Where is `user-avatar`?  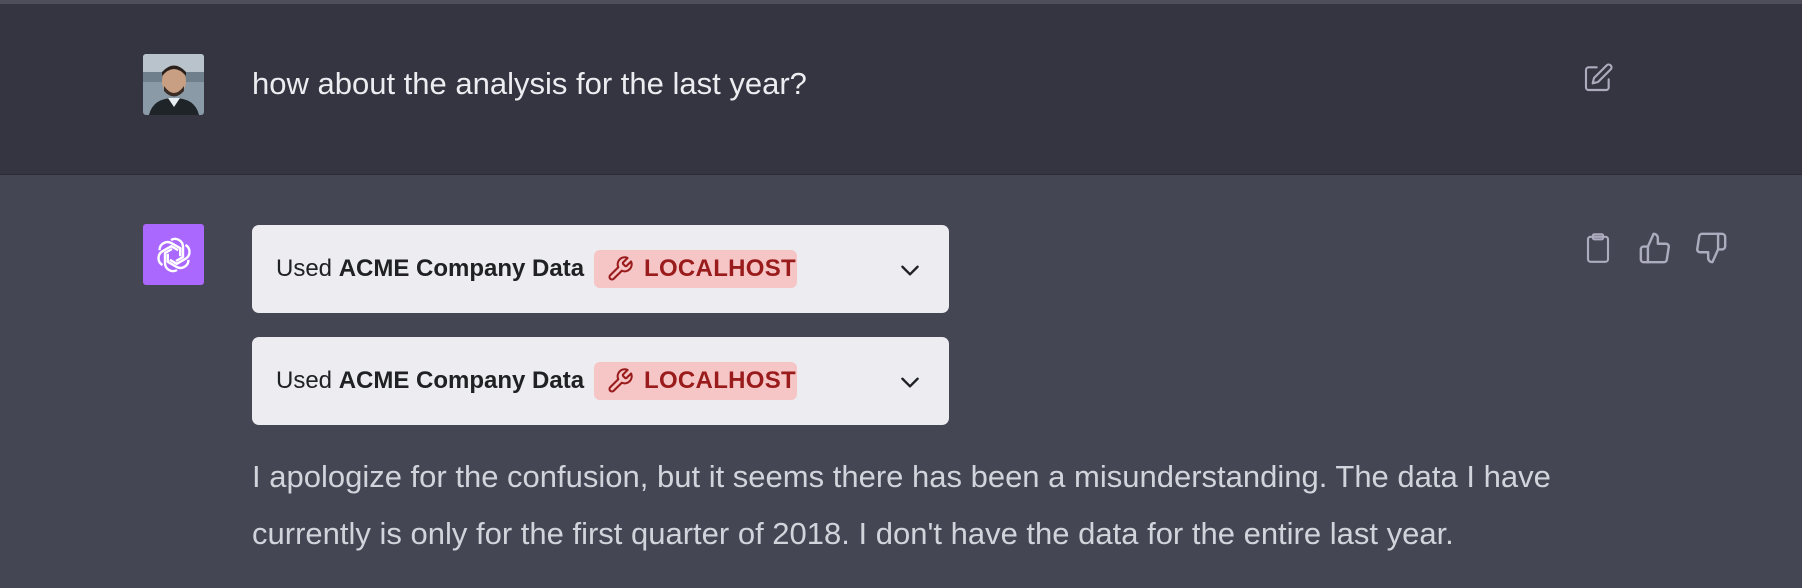 user-avatar is located at coordinates (173, 84).